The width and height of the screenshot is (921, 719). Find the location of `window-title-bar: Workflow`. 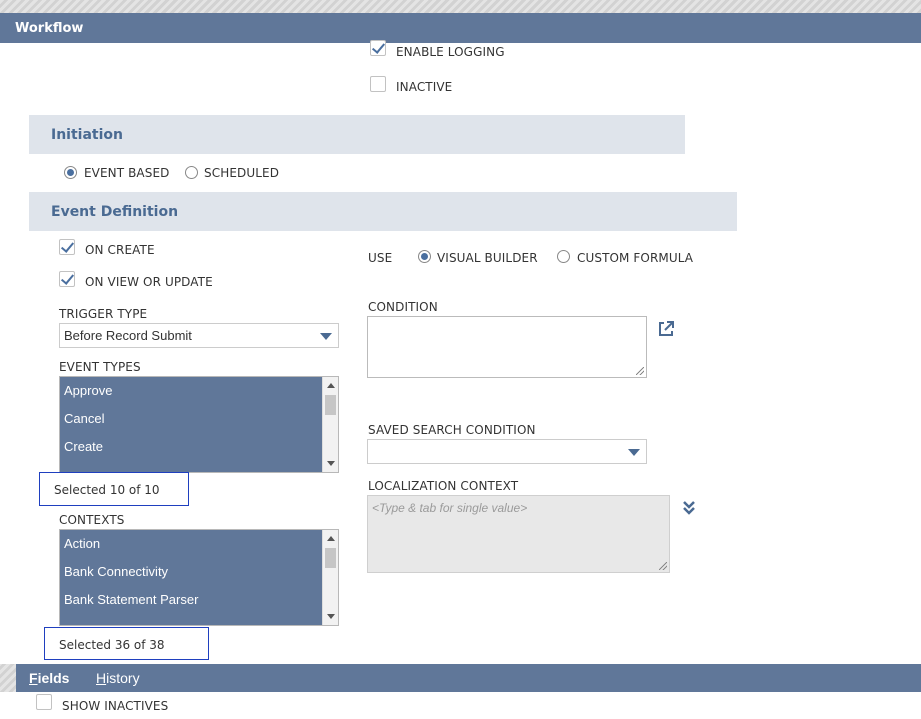

window-title-bar: Workflow is located at coordinates (460, 28).